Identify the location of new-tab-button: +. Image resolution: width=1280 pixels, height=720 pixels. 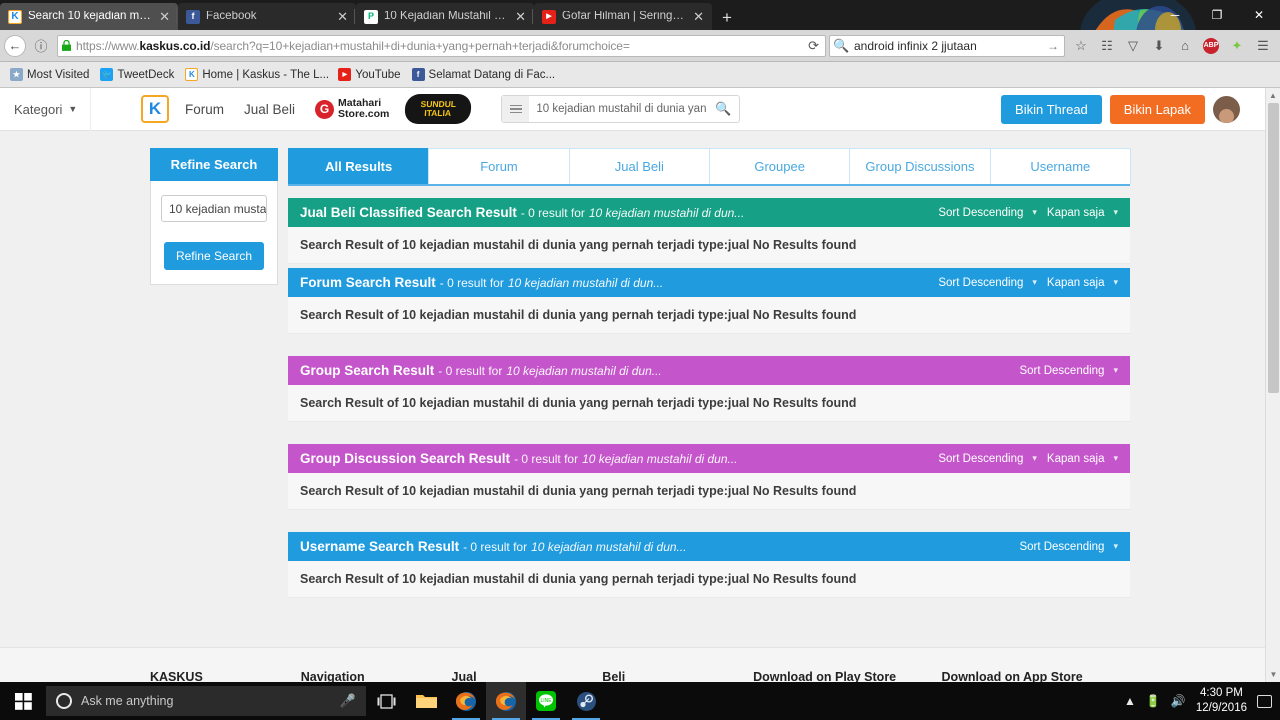
(727, 19).